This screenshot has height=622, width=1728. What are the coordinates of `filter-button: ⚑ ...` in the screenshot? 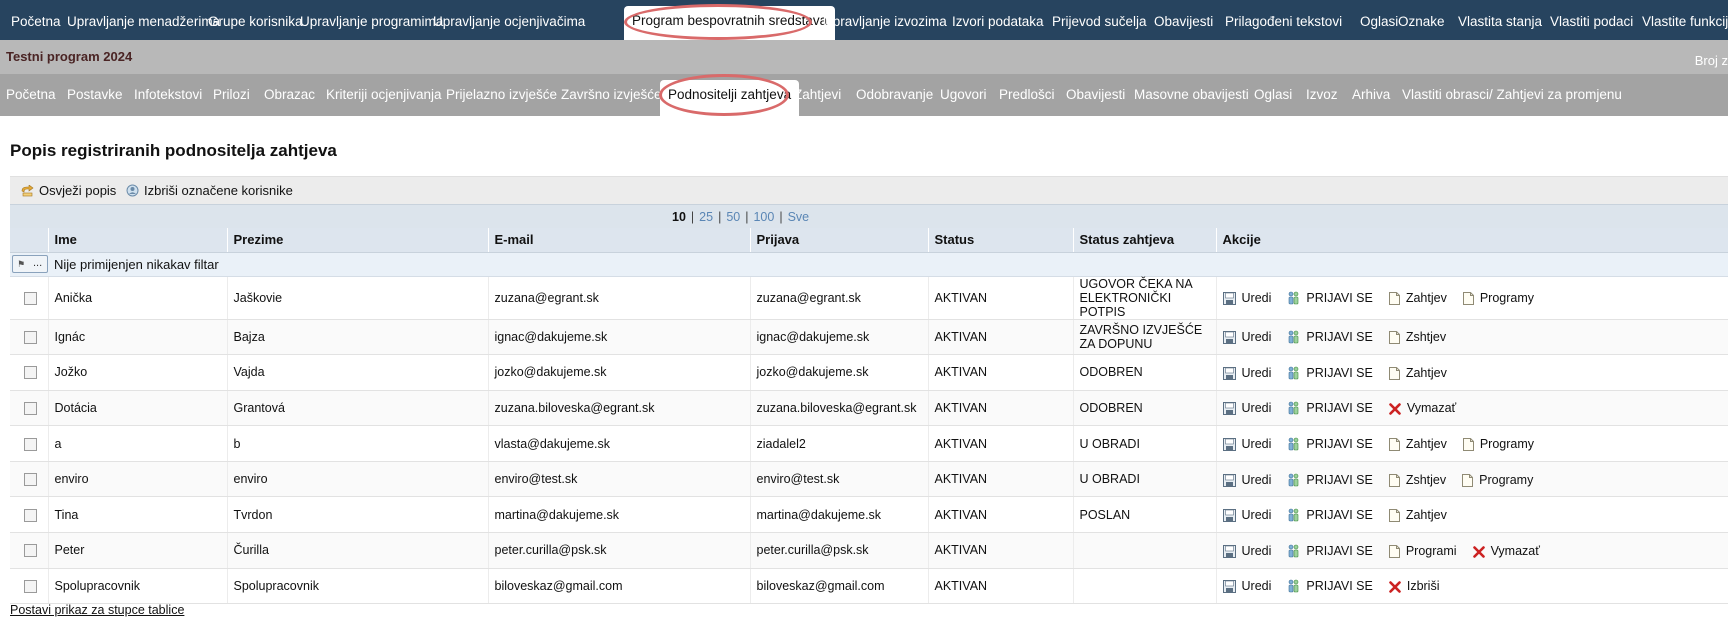 It's located at (30, 264).